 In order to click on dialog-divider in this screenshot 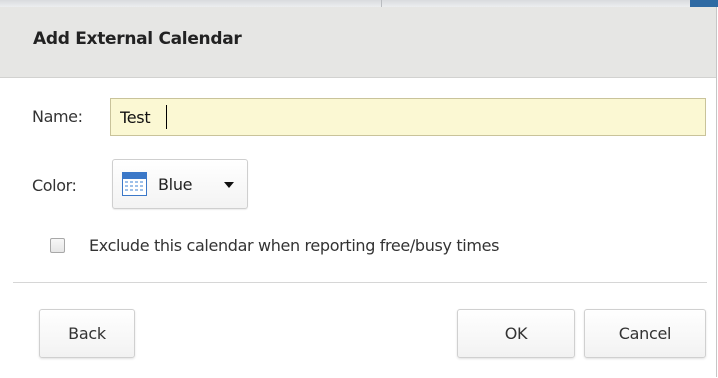, I will do `click(360, 282)`.